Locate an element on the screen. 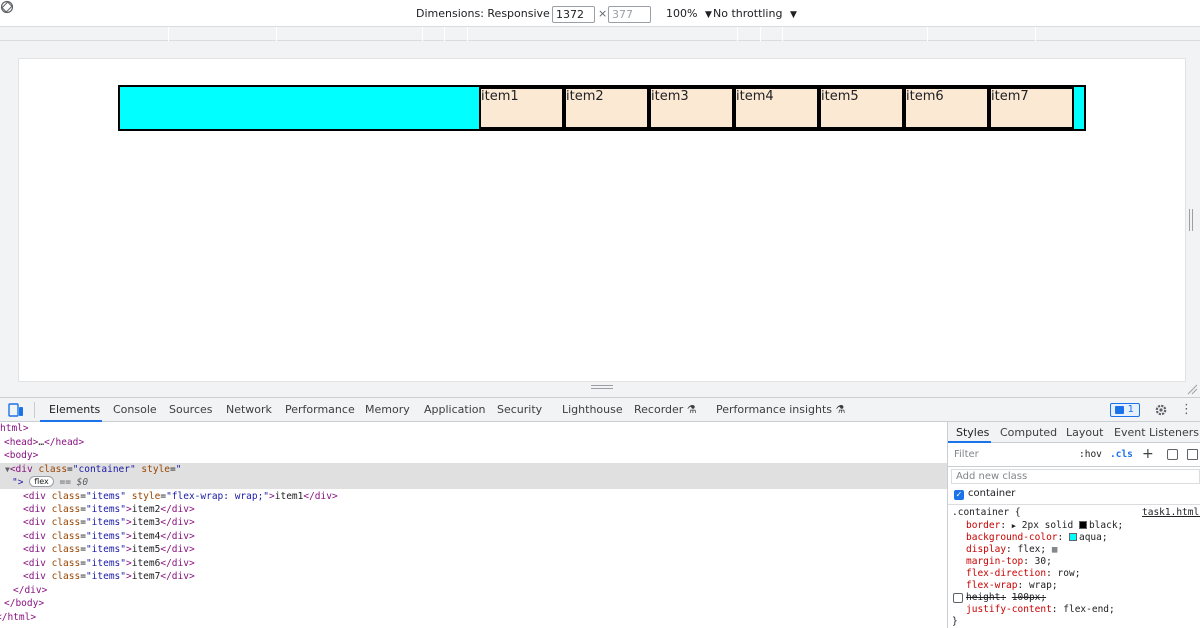 The image size is (1200, 628). tab-network: Network is located at coordinates (249, 410).